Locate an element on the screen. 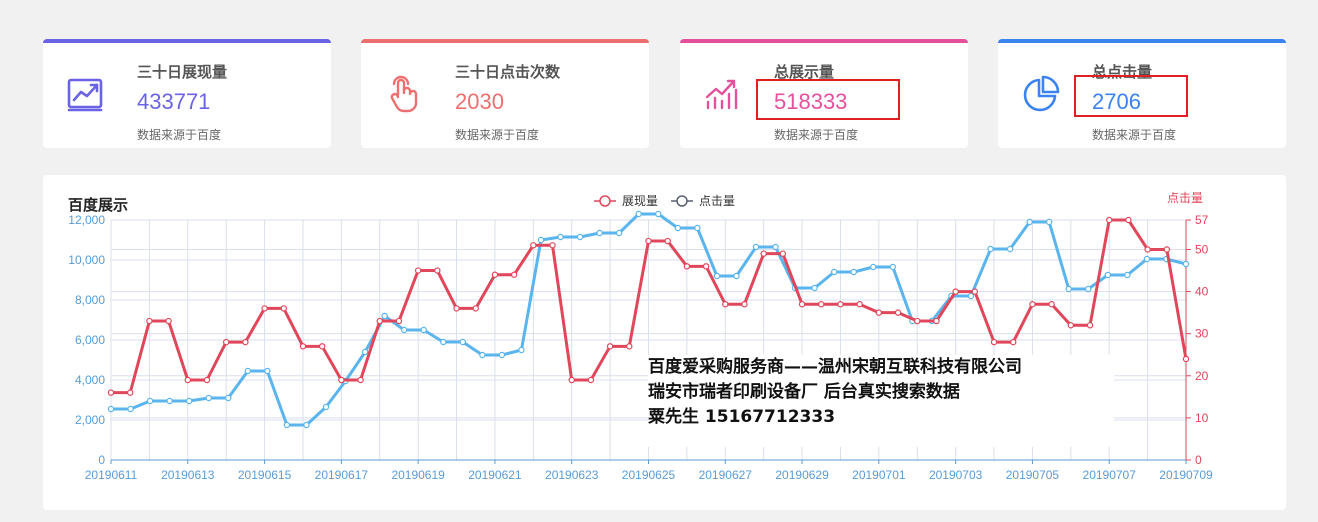  card-value: 433771 is located at coordinates (174, 101).